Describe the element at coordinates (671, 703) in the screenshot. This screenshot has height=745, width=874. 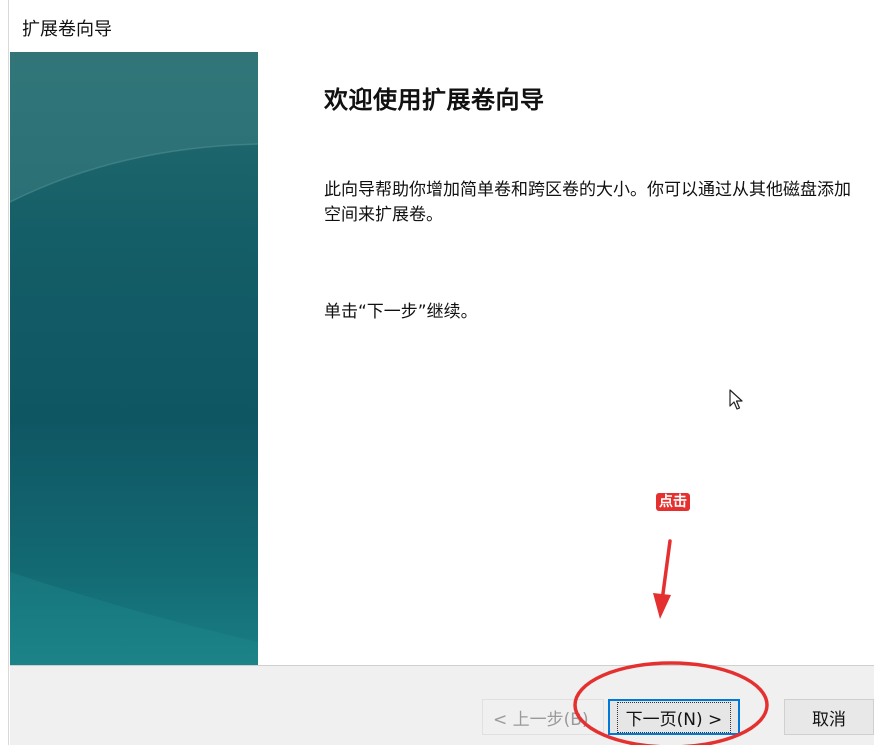
I see `annotation-highlight-ellipse` at that location.